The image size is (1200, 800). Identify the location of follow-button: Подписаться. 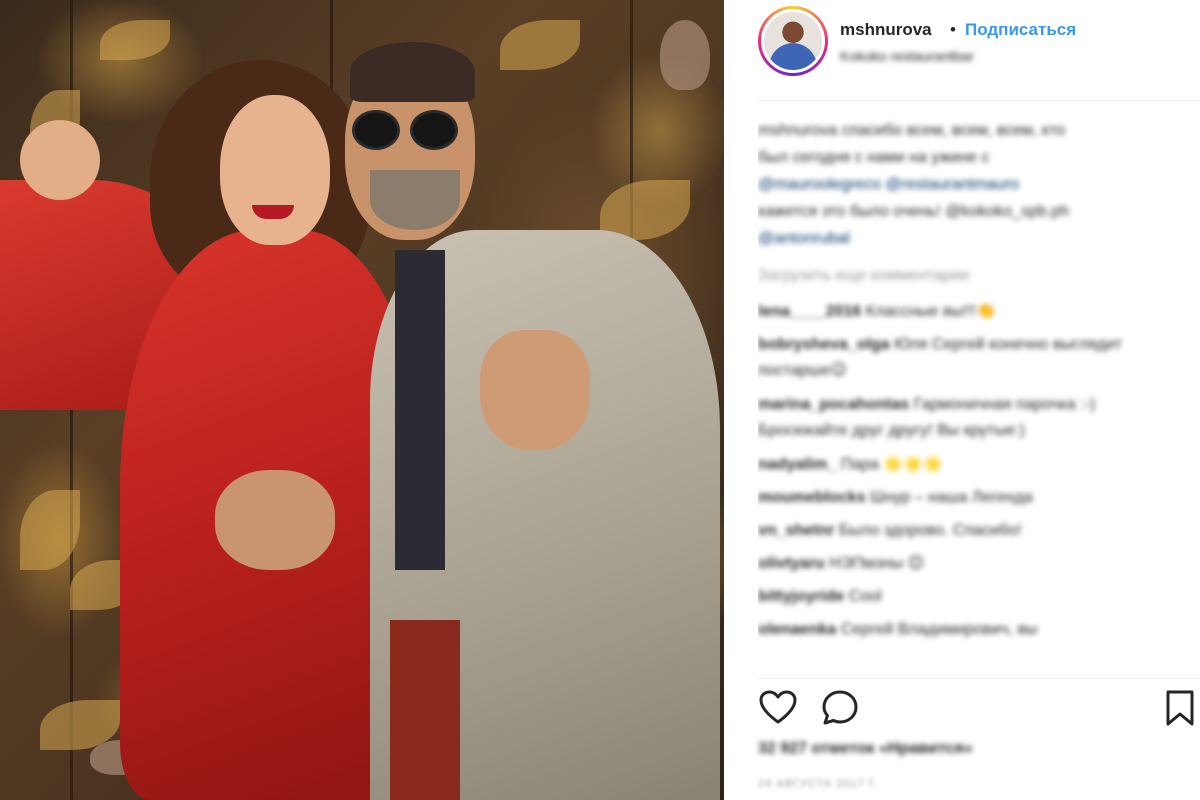
(1020, 30).